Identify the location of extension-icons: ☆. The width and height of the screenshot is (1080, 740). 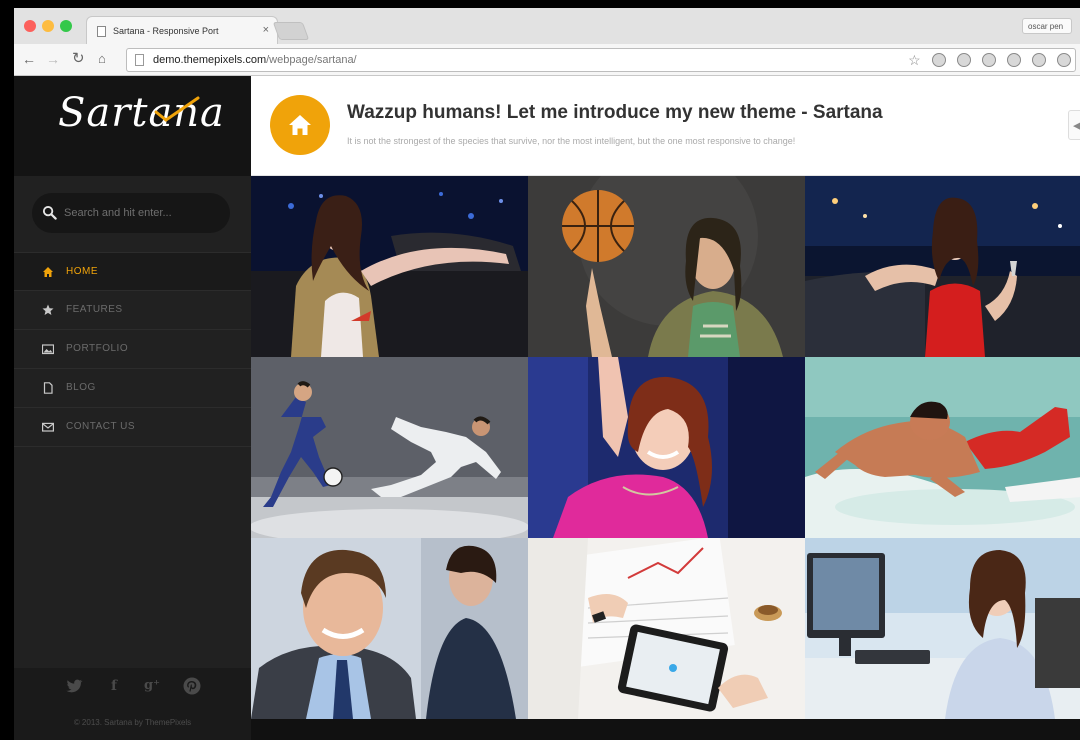
(989, 60).